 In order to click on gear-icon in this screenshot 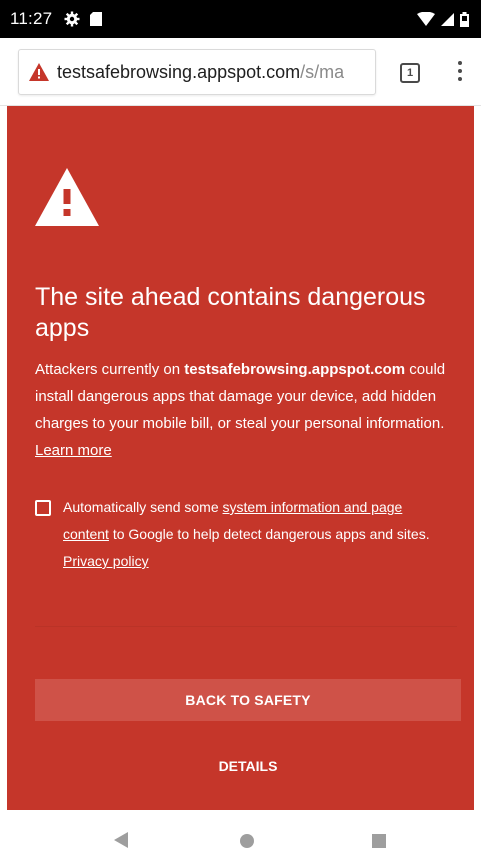, I will do `click(72, 19)`.